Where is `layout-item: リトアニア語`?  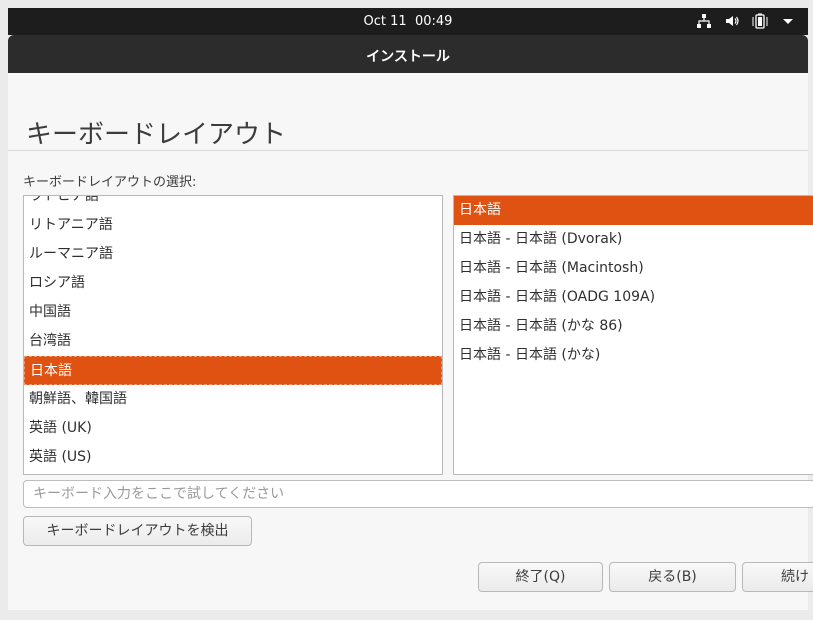 layout-item: リトアニア語 is located at coordinates (233, 225).